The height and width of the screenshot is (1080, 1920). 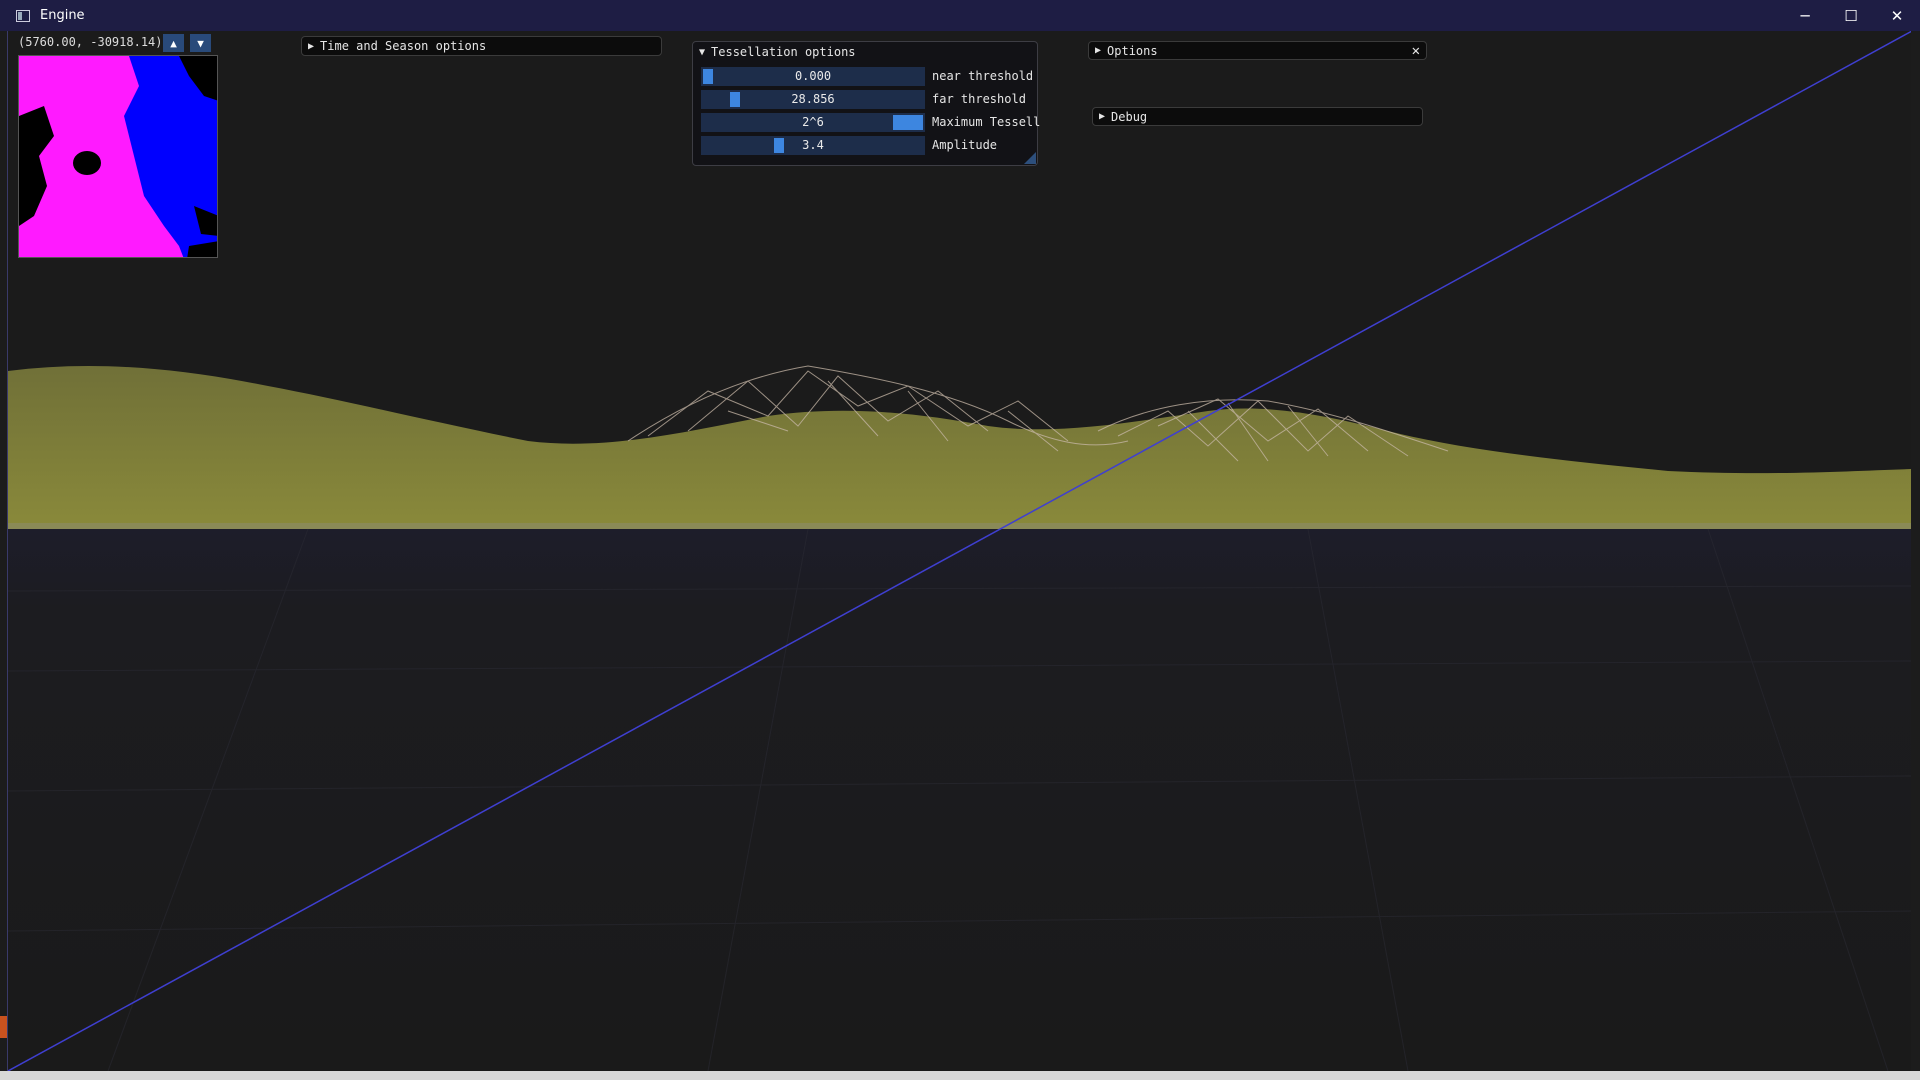 I want to click on maximize-button: ☐, so click(x=1851, y=15).